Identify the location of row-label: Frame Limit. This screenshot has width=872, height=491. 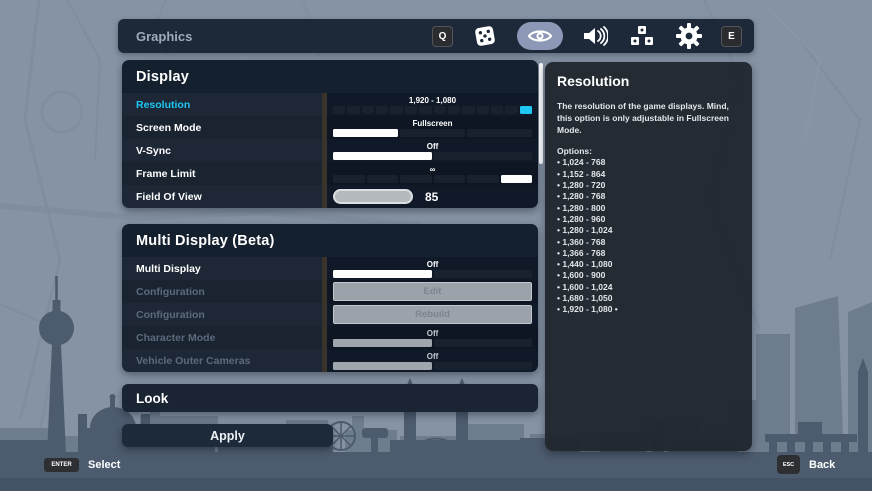
(222, 173).